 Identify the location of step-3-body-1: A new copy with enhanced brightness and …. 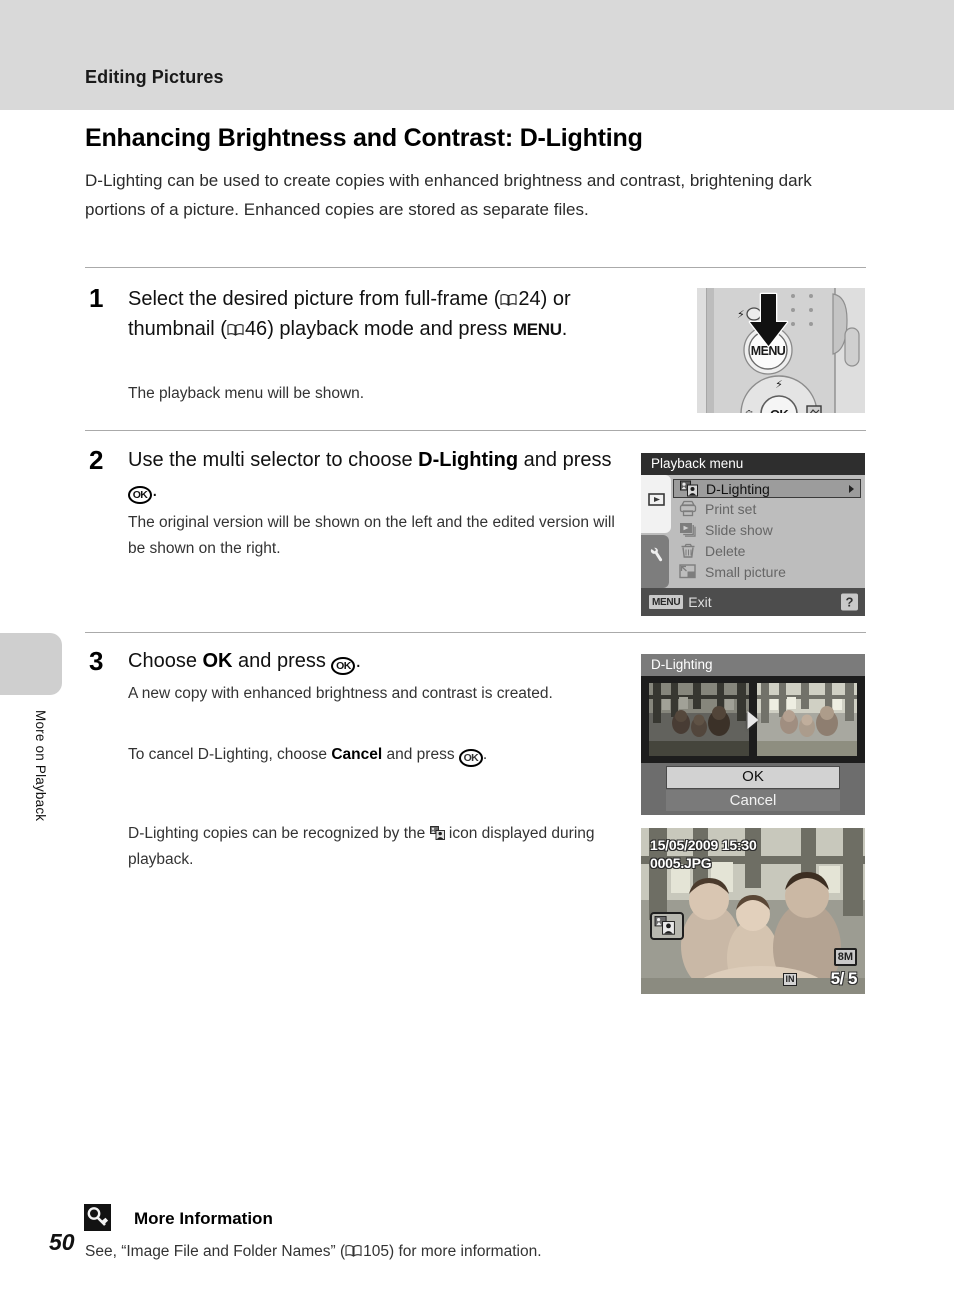
(340, 693).